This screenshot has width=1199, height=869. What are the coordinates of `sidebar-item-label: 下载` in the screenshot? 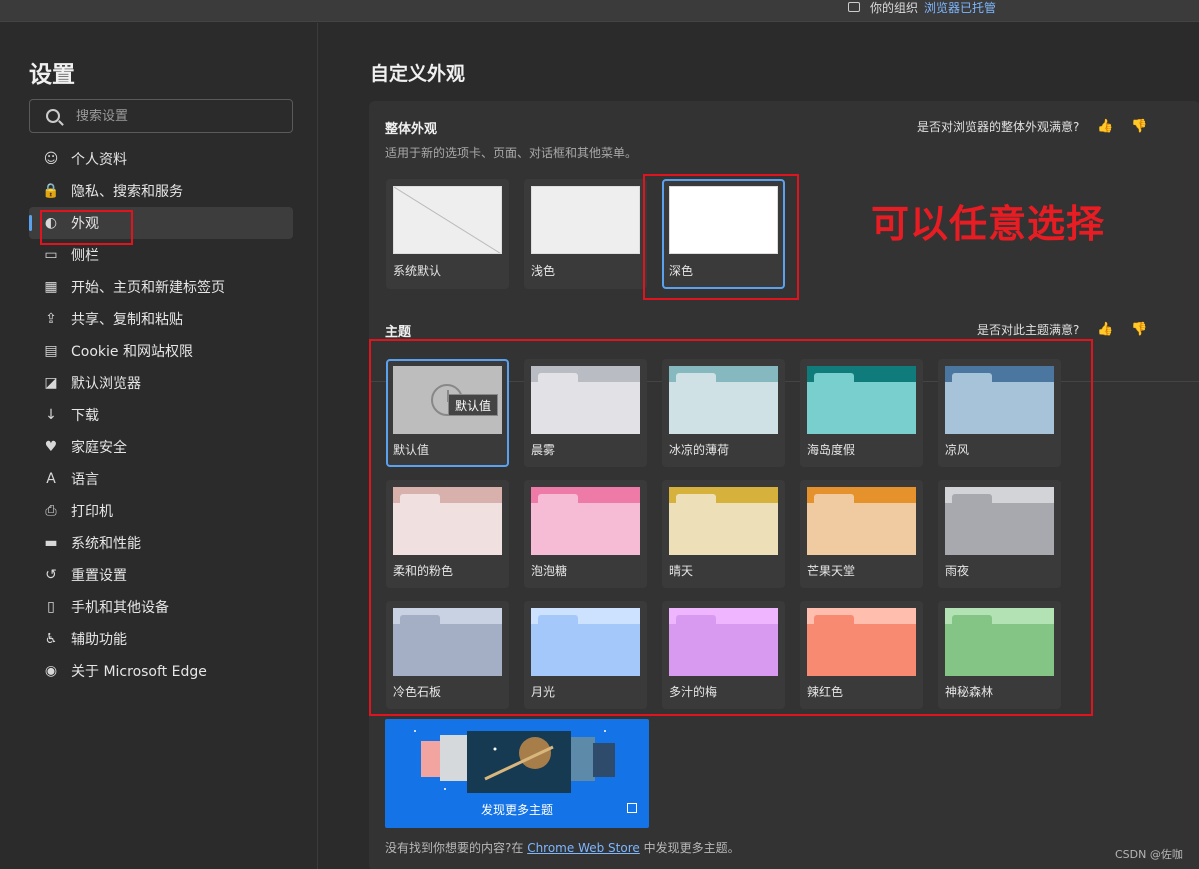 It's located at (85, 416).